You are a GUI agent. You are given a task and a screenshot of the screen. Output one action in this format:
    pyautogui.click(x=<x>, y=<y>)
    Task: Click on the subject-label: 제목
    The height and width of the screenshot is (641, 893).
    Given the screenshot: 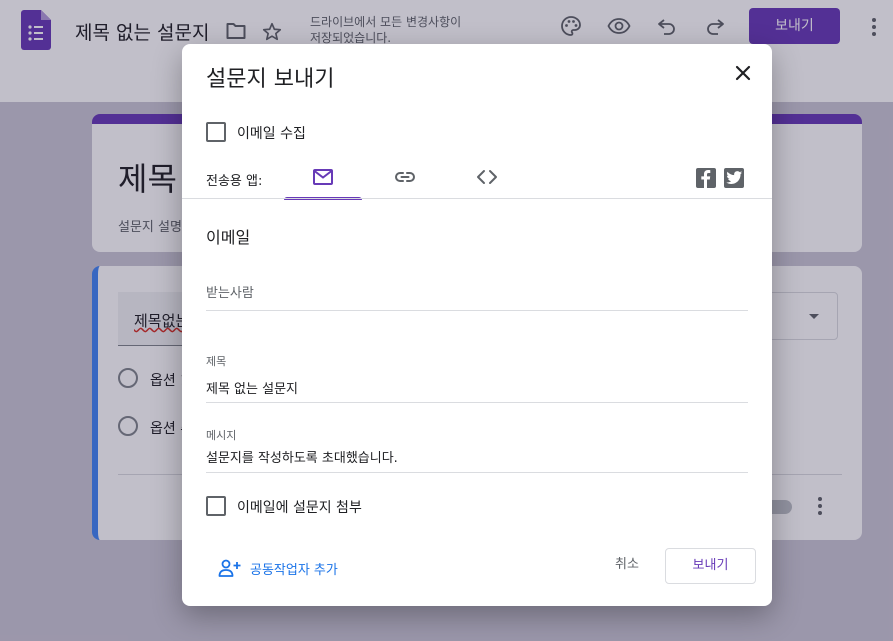 What is the action you would take?
    pyautogui.click(x=216, y=361)
    